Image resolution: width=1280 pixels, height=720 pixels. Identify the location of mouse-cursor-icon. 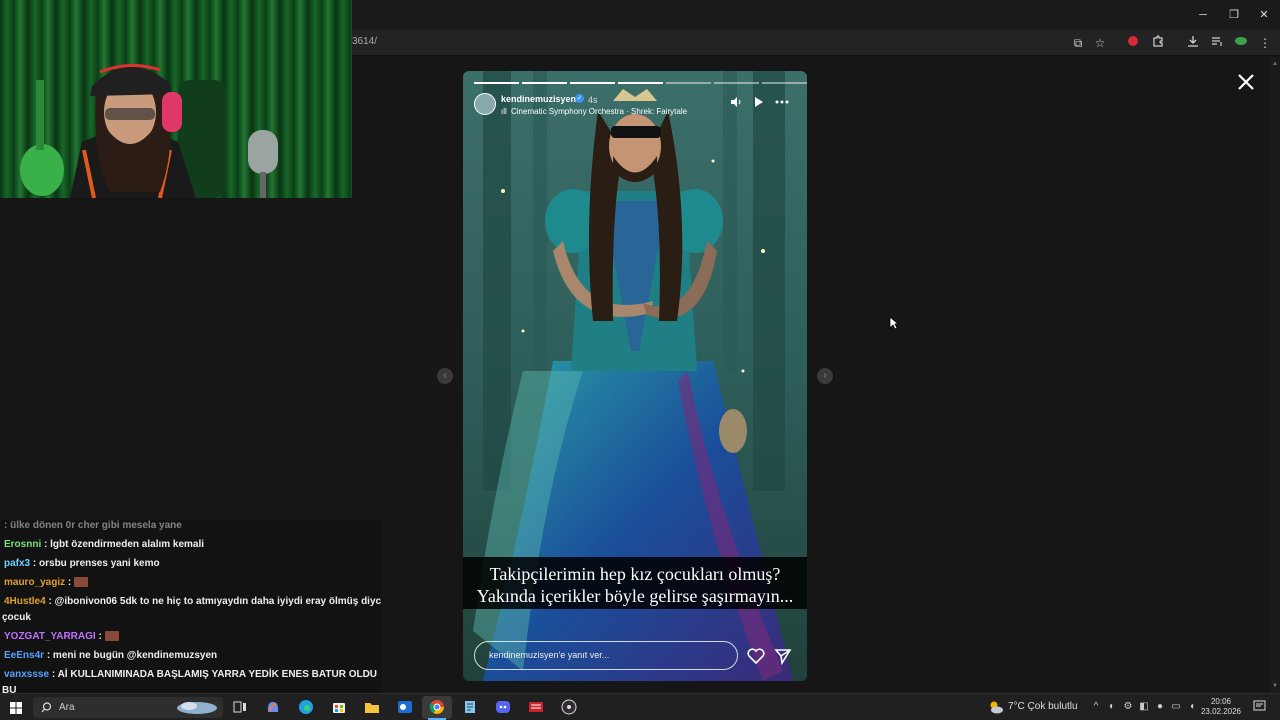
(894, 323).